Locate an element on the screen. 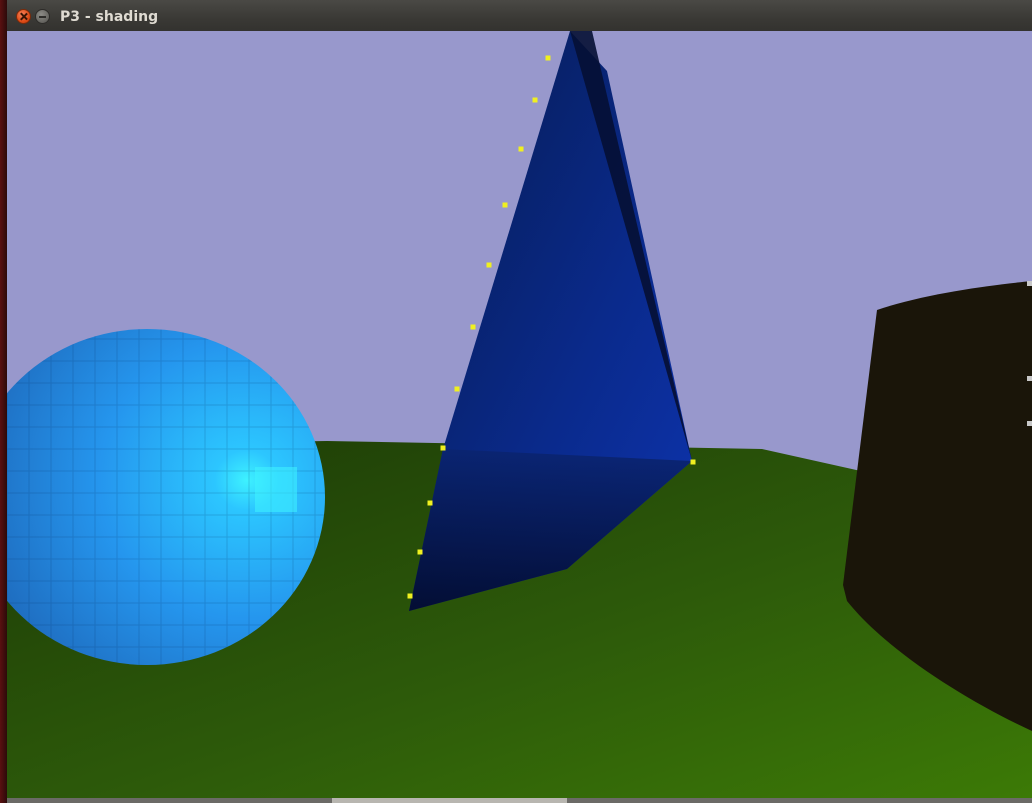 The height and width of the screenshot is (803, 1032). close-icon is located at coordinates (23, 16).